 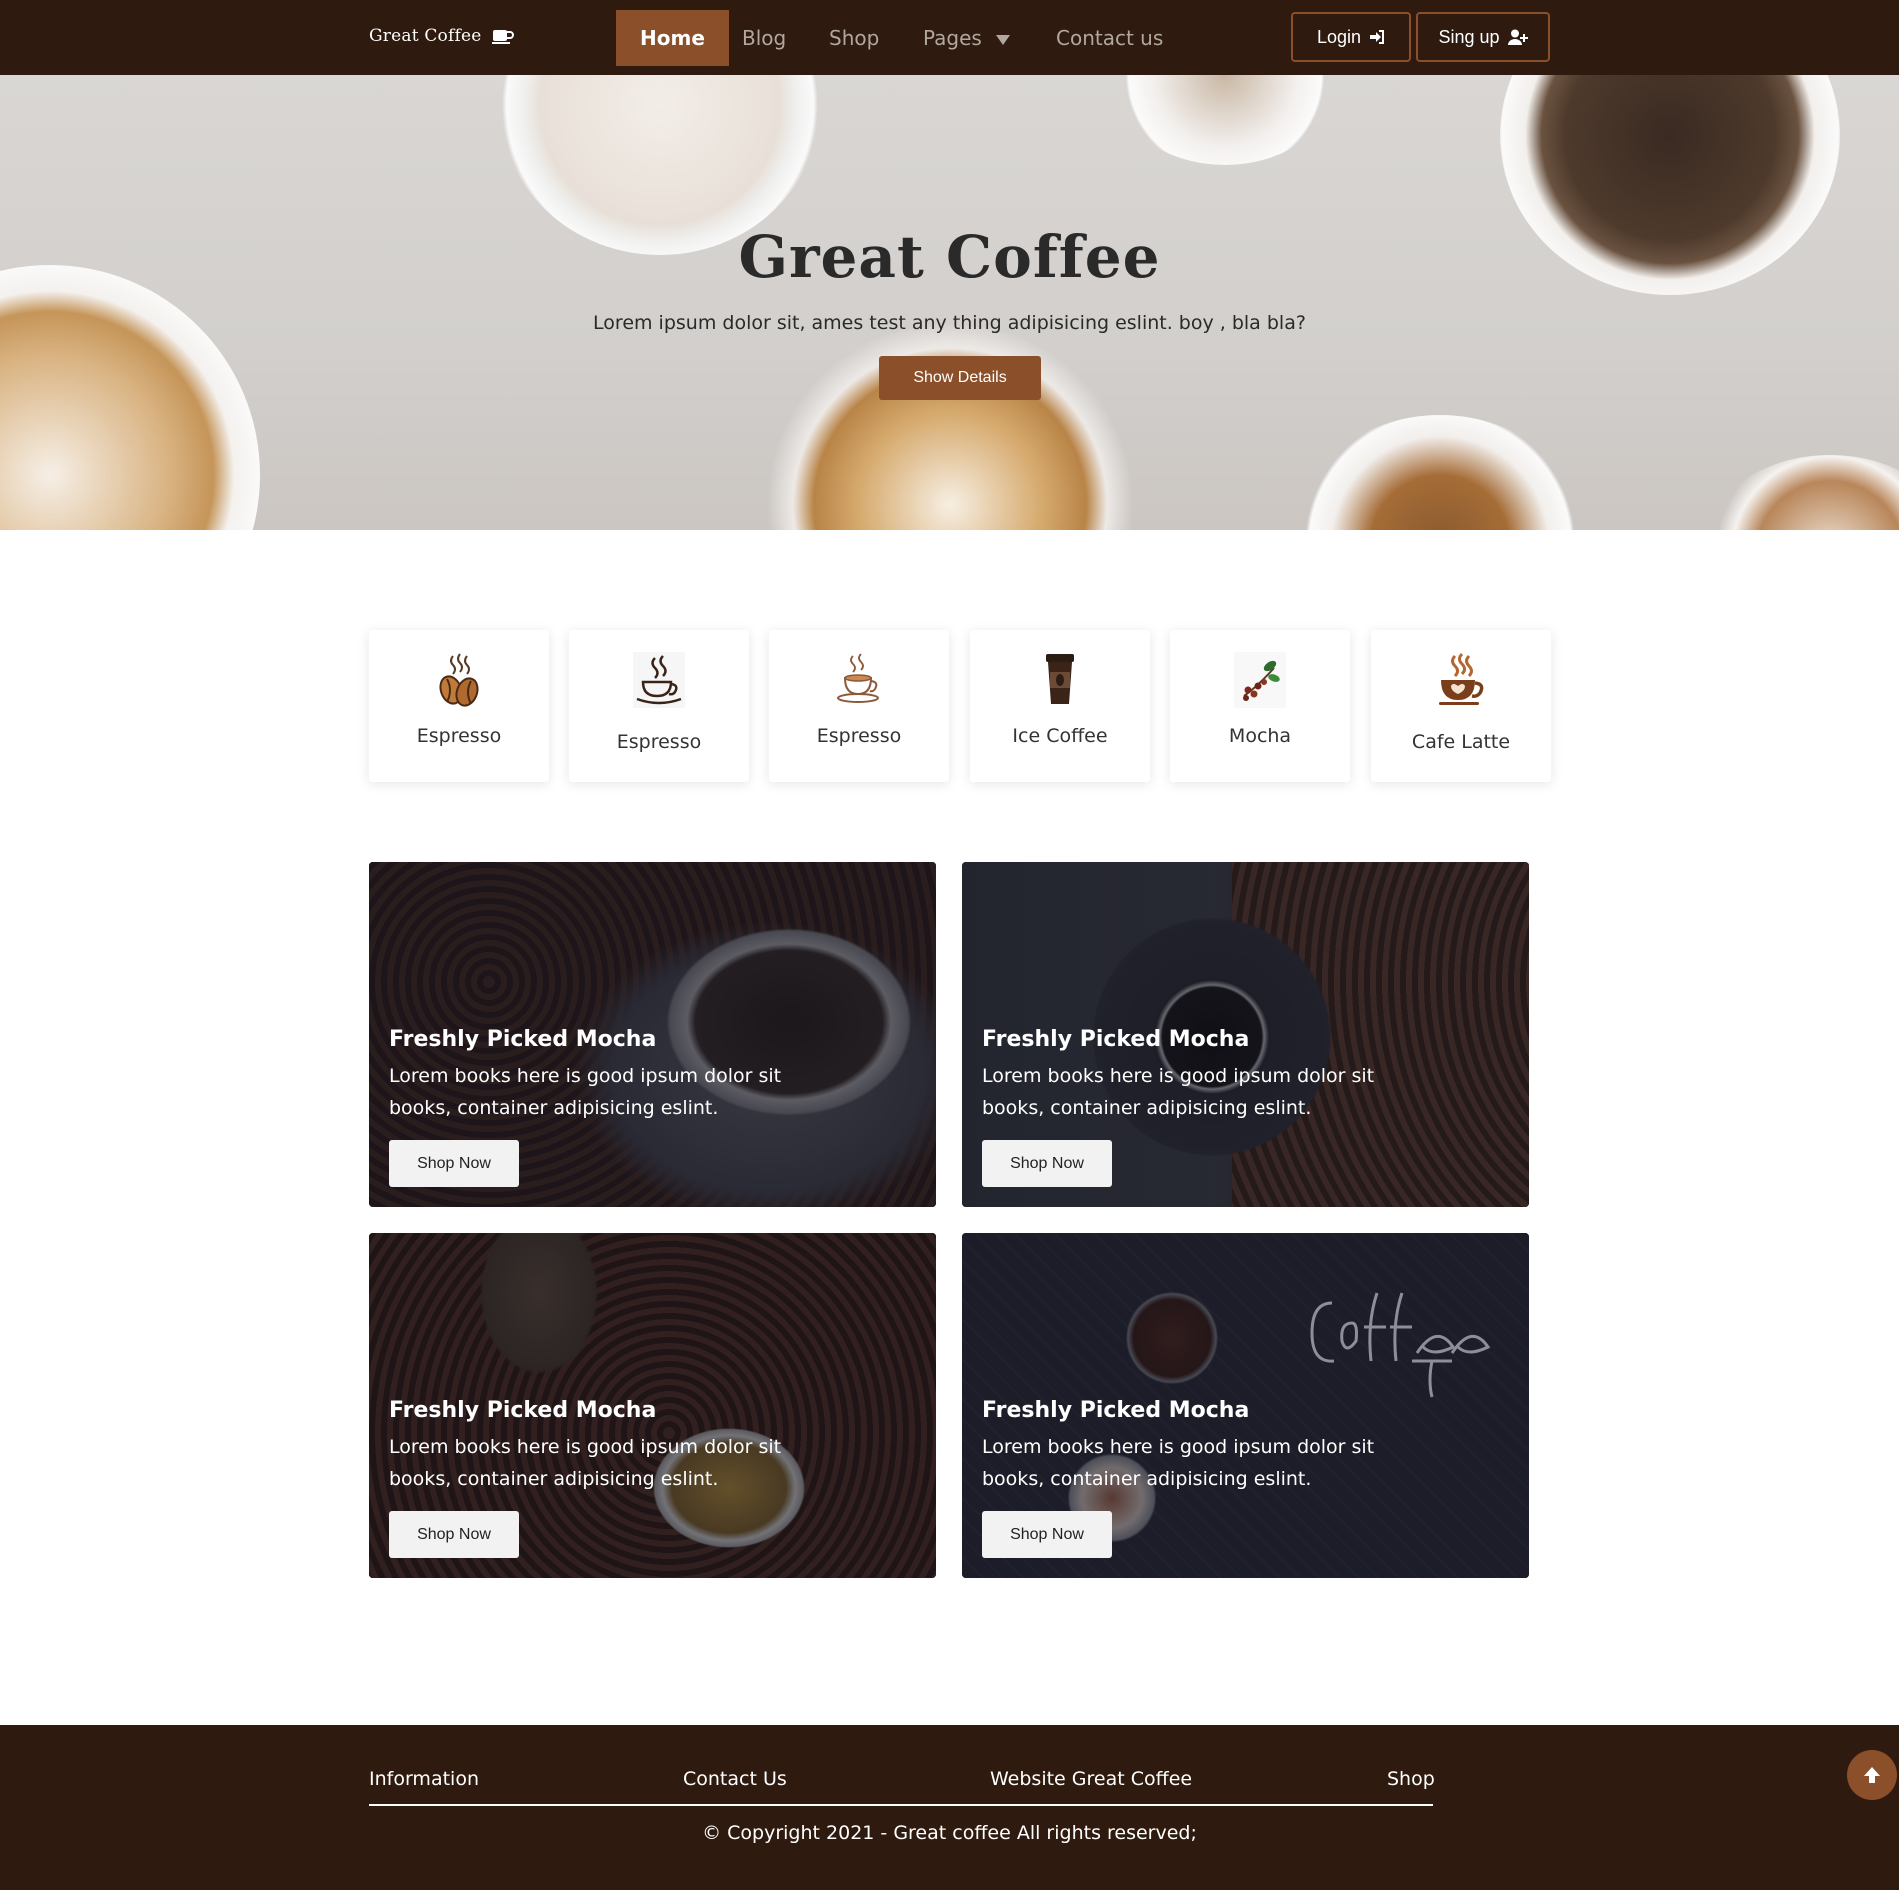 I want to click on category-card-espresso-cup: Espresso, so click(x=659, y=706).